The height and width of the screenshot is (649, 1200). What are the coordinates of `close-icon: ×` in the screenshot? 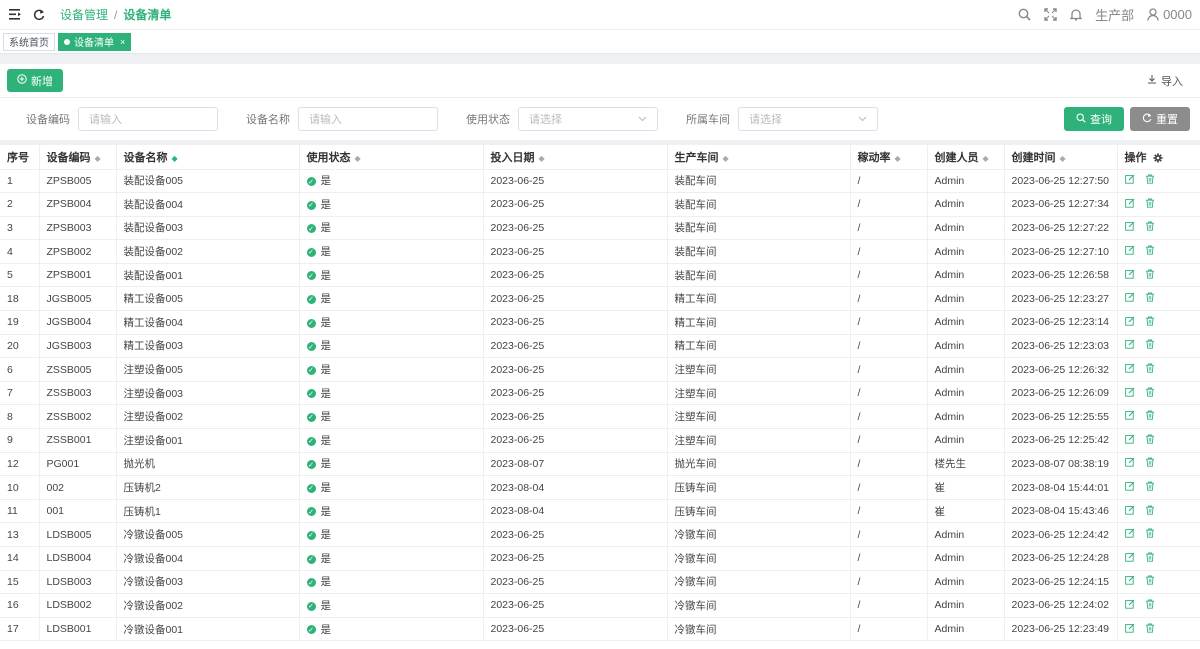 It's located at (122, 42).